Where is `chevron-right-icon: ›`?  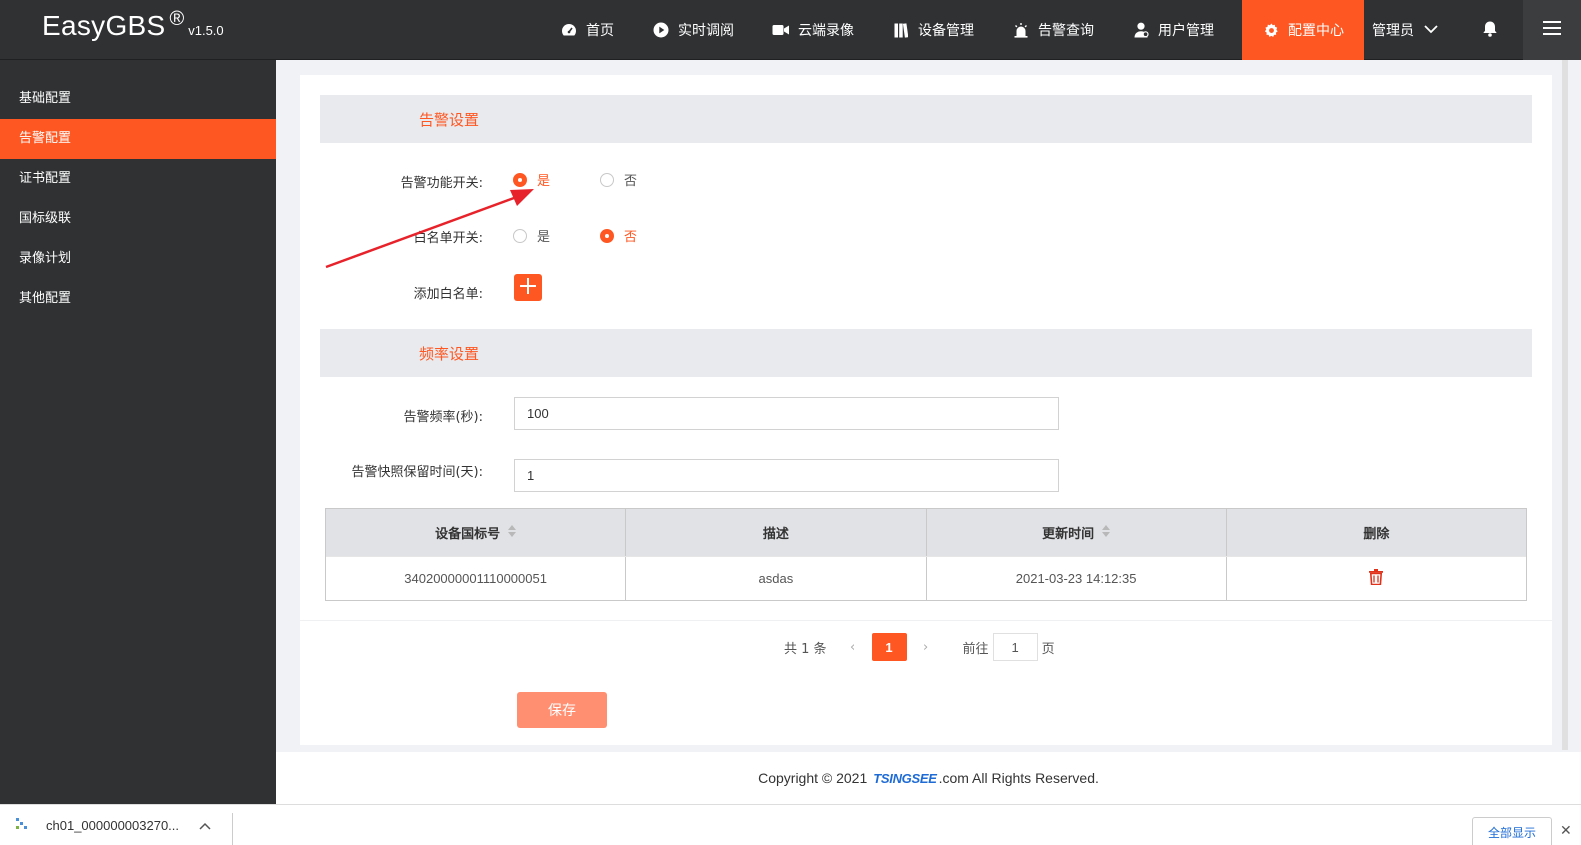 chevron-right-icon: › is located at coordinates (926, 647).